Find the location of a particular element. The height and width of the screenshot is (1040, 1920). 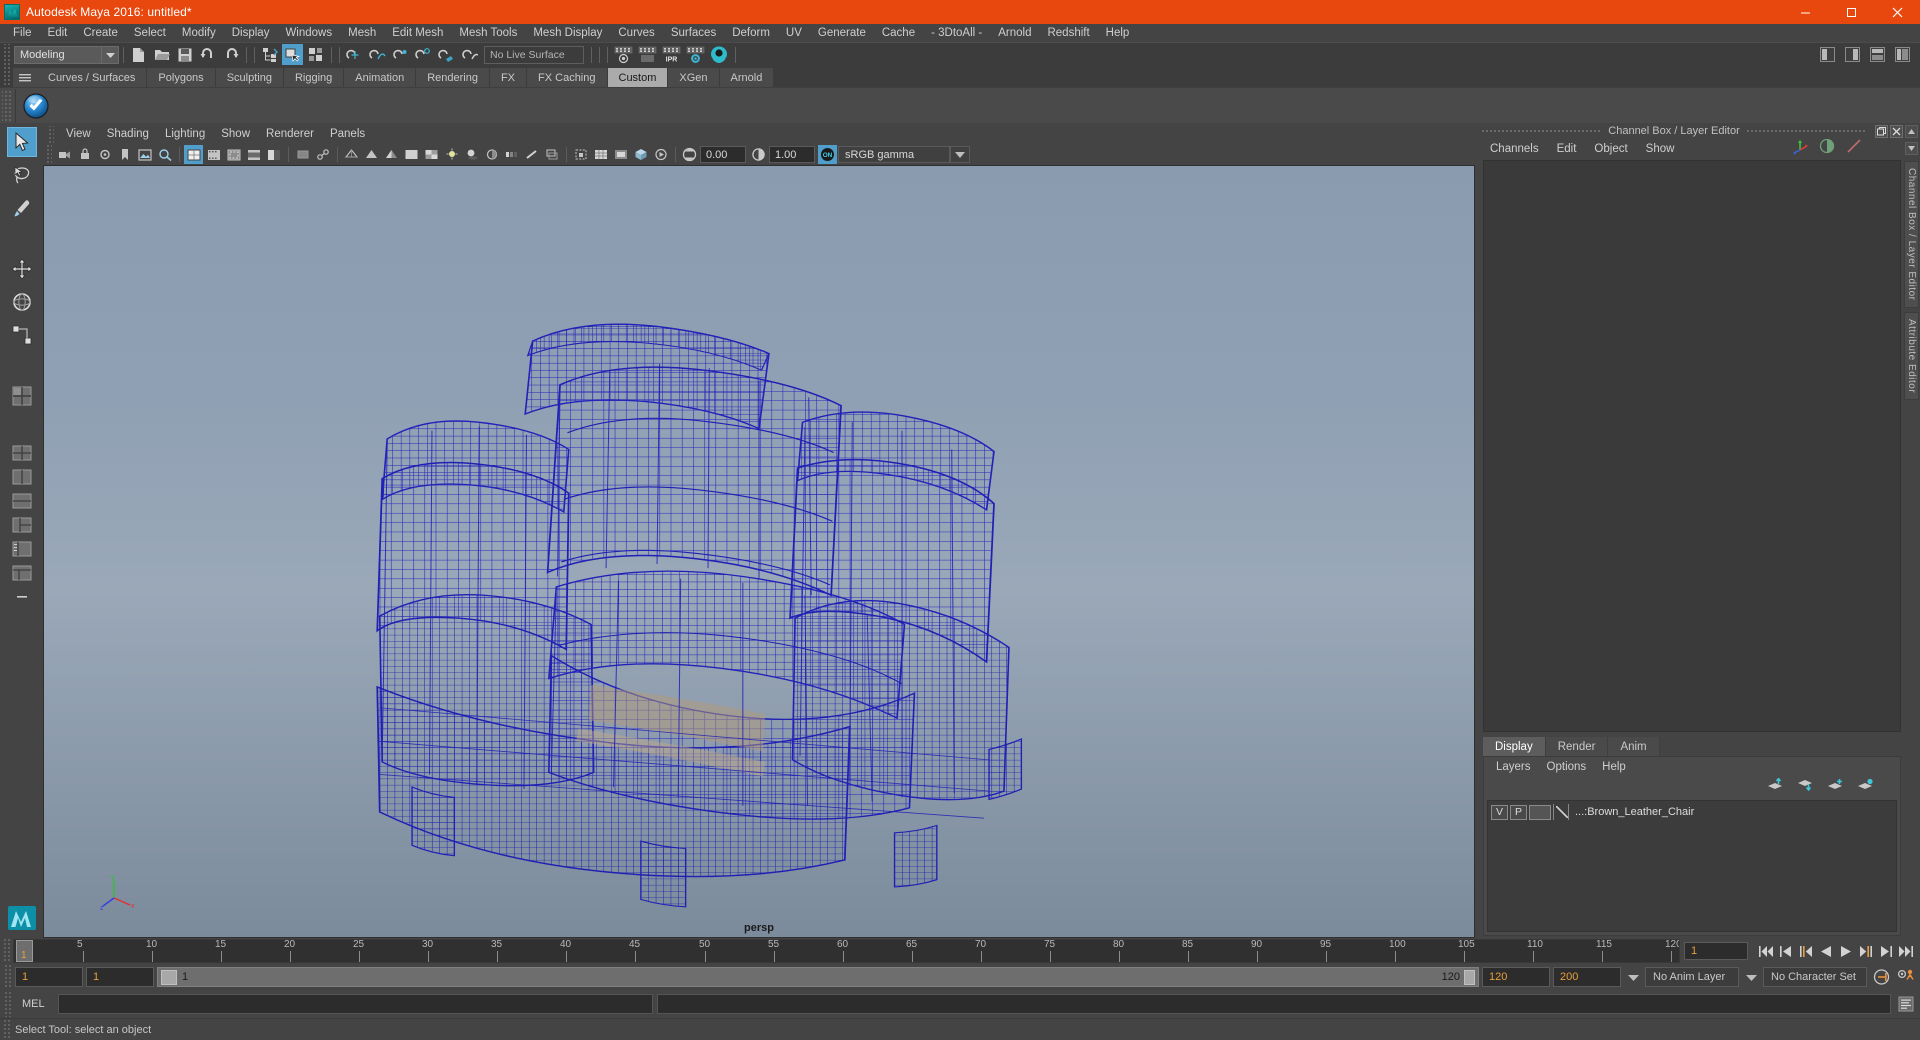

color-profile-chevron-down-icon is located at coordinates (960, 154).